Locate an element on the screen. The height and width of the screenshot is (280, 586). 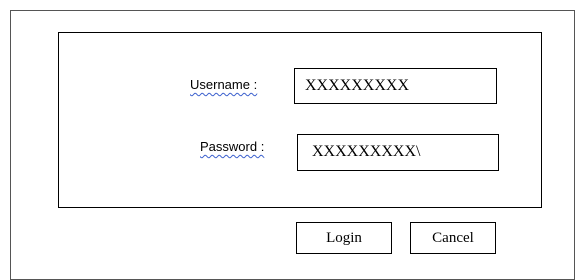
password-label: Password : is located at coordinates (232, 146).